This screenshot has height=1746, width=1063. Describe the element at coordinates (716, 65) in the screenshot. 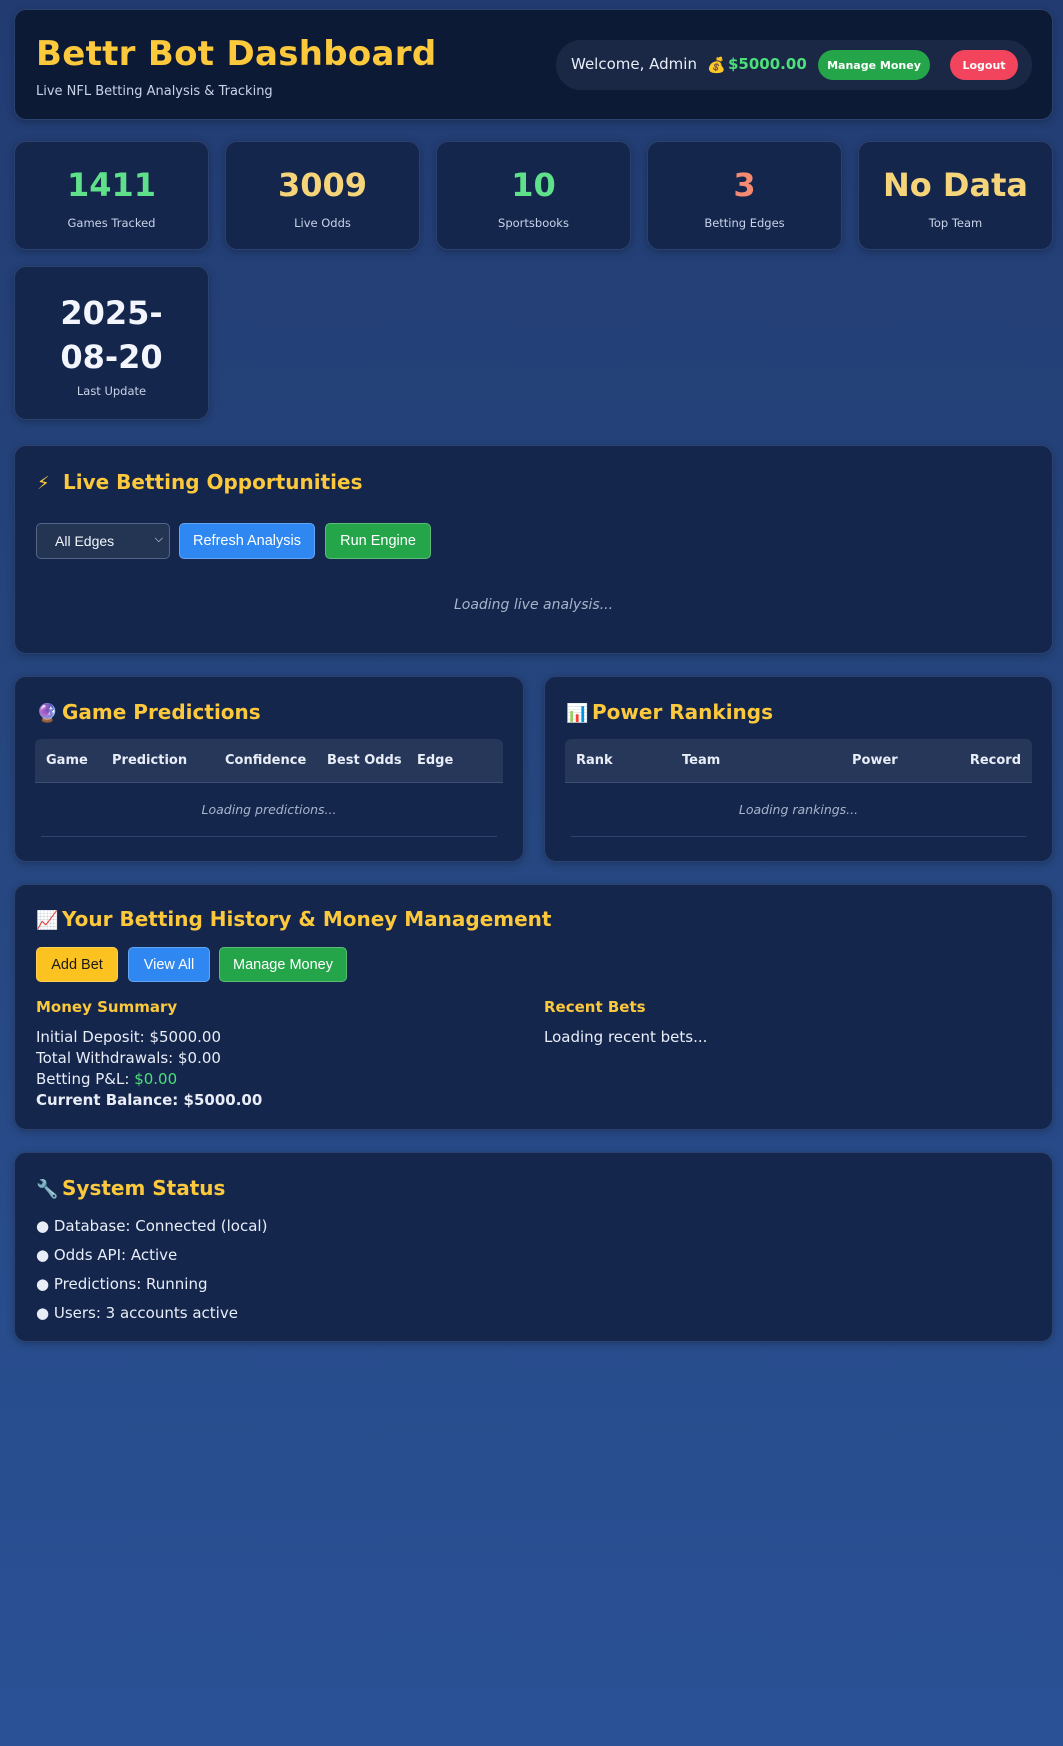

I see `money-bag-icon: 💰` at that location.